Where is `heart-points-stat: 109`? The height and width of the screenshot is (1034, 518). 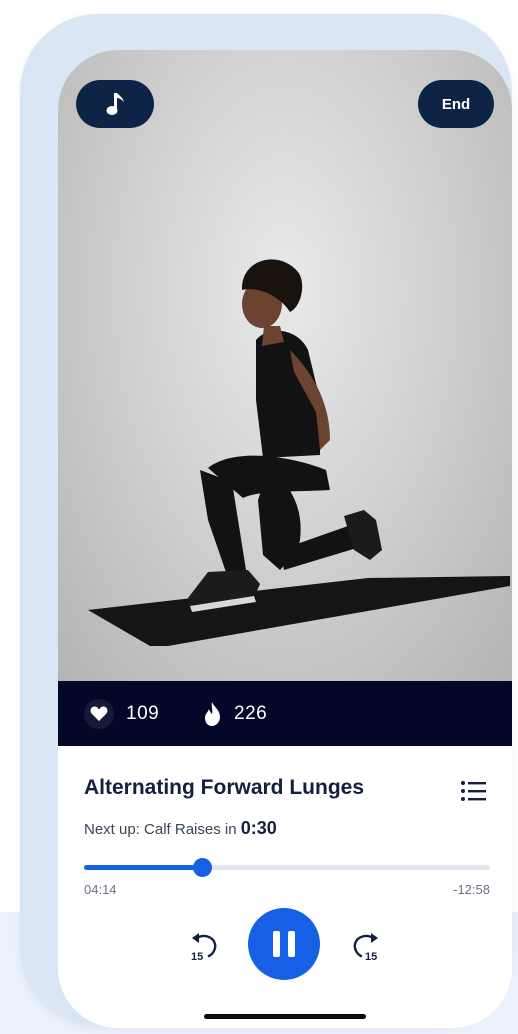
heart-points-stat: 109 is located at coordinates (121, 713).